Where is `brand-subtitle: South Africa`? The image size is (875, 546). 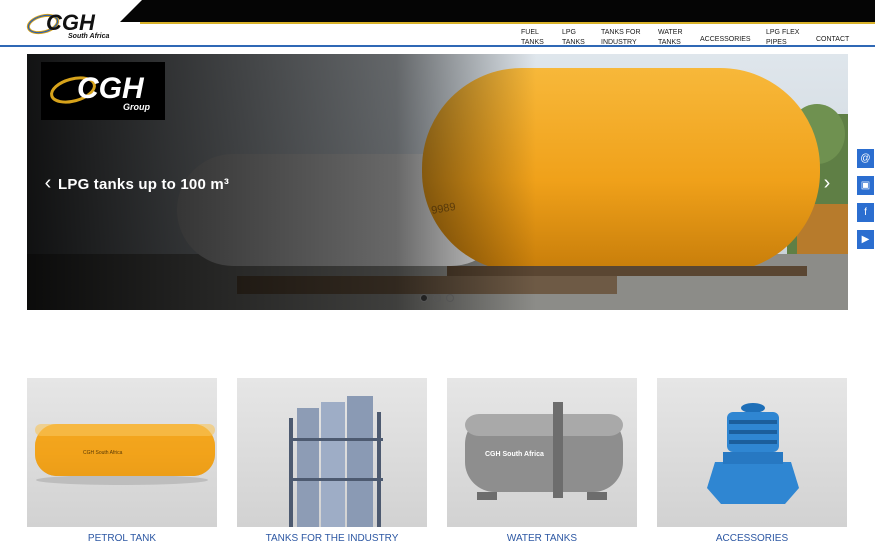 brand-subtitle: South Africa is located at coordinates (88, 36).